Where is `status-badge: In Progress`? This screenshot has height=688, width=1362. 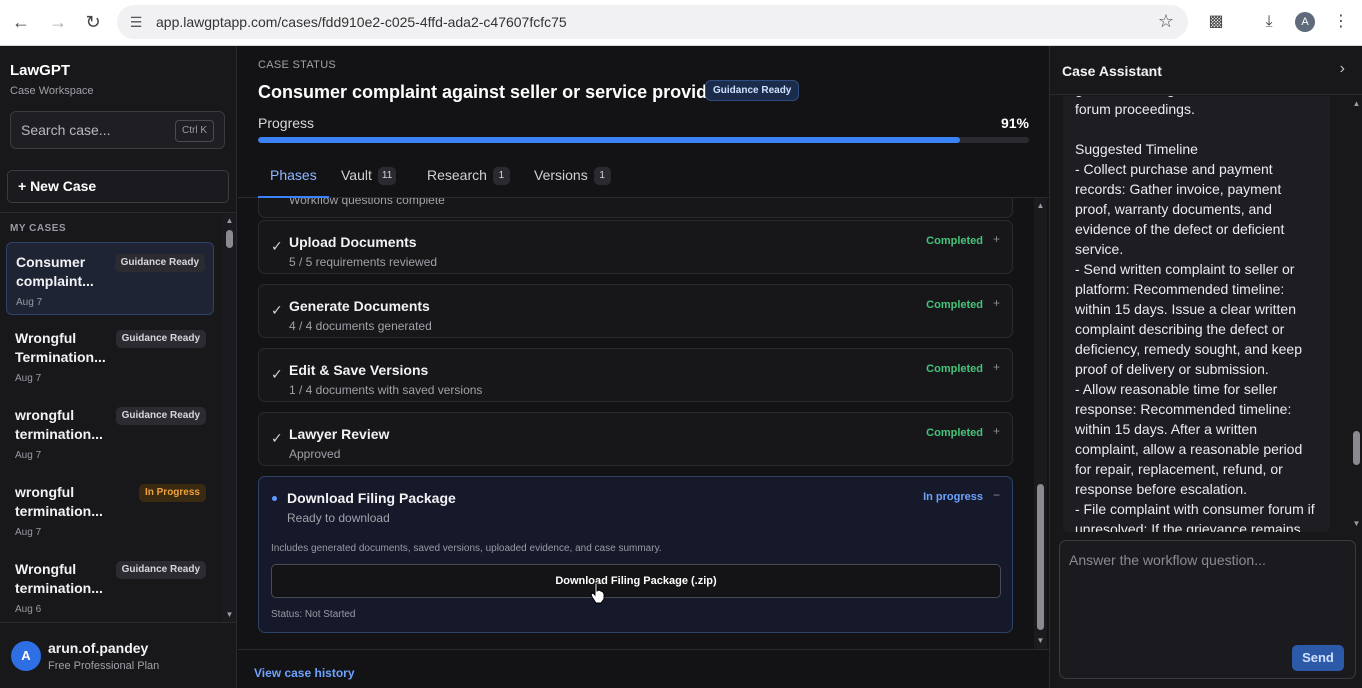
status-badge: In Progress is located at coordinates (172, 493).